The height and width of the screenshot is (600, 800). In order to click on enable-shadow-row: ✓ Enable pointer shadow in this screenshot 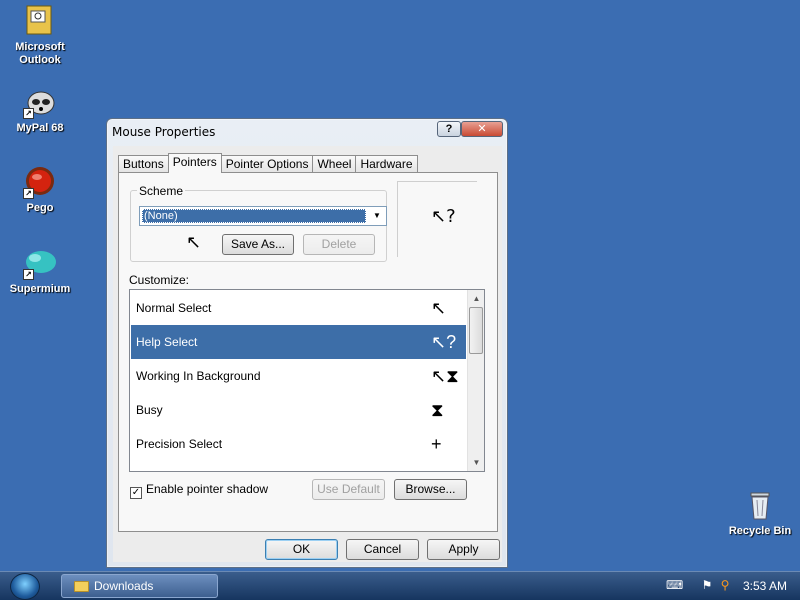, I will do `click(199, 490)`.